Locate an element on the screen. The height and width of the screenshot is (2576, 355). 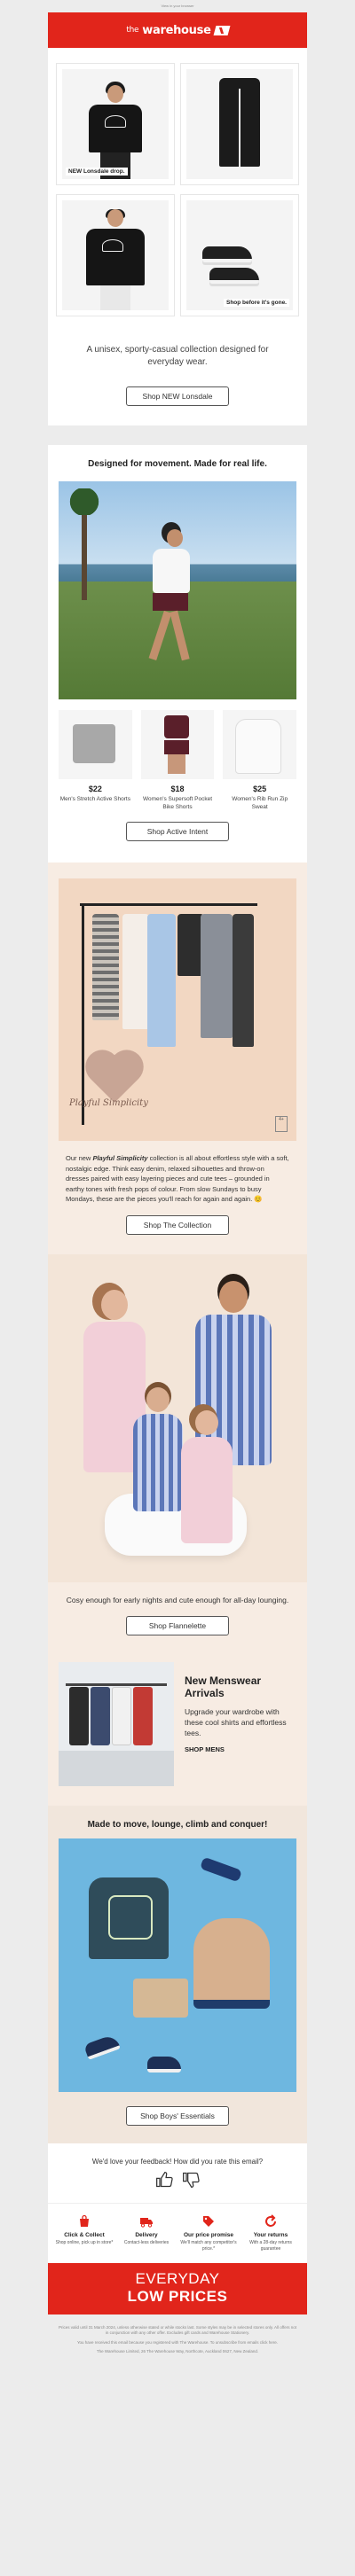
floor is located at coordinates (116, 1768).